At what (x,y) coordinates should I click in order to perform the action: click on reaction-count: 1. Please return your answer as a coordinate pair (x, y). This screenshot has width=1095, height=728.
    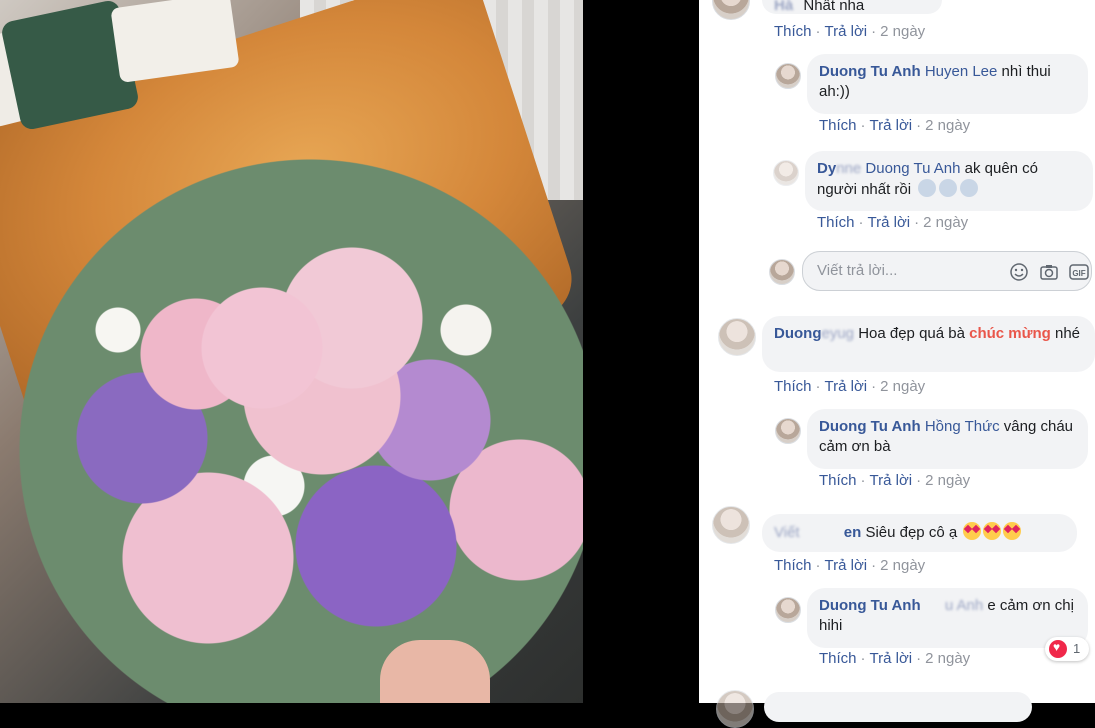
    Looking at the image, I should click on (1077, 648).